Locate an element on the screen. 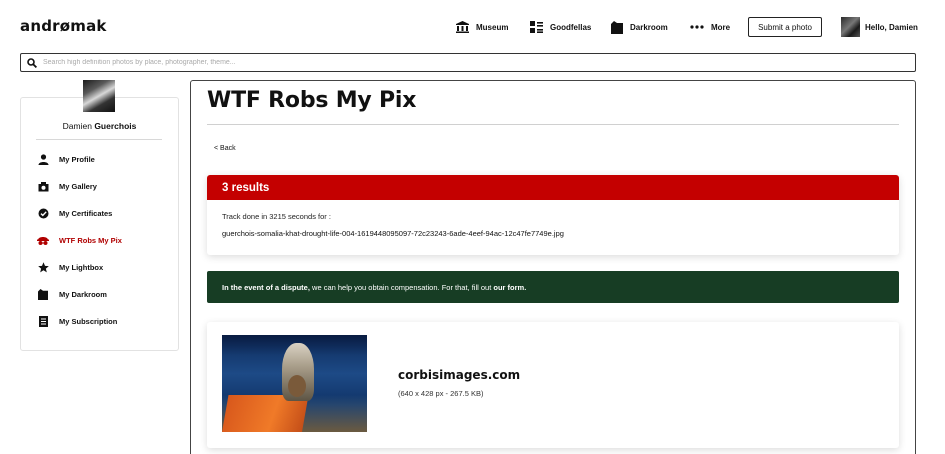  sidebar-item-my-certificates: My Certificates is located at coordinates (74, 213).